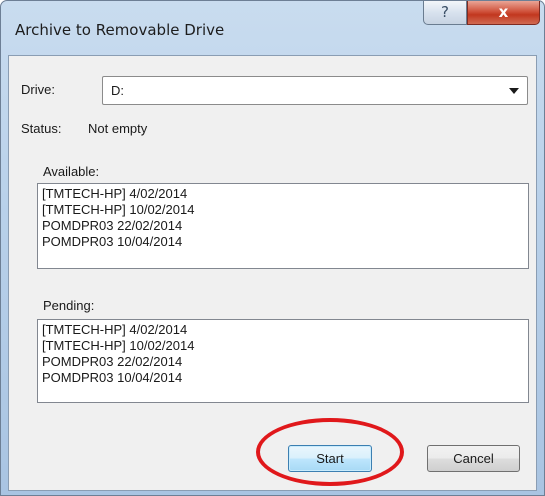 This screenshot has width=545, height=496. Describe the element at coordinates (41, 128) in the screenshot. I see `status-label: Status:` at that location.